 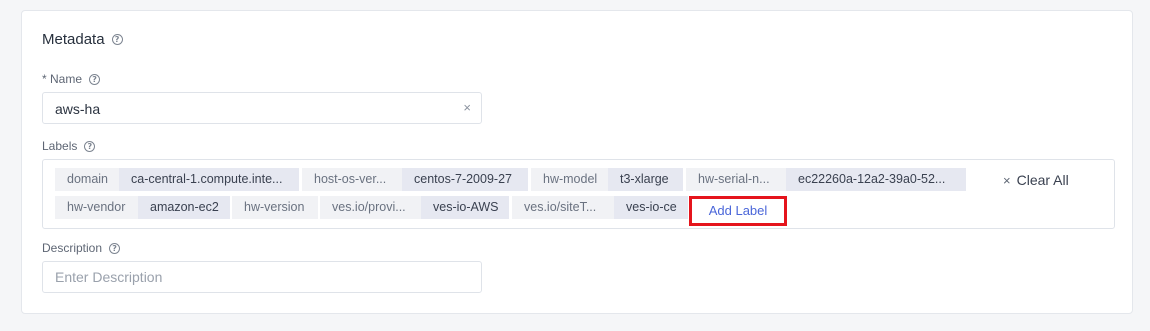 What do you see at coordinates (77, 109) in the screenshot?
I see `name-input-value: aws-ha` at bounding box center [77, 109].